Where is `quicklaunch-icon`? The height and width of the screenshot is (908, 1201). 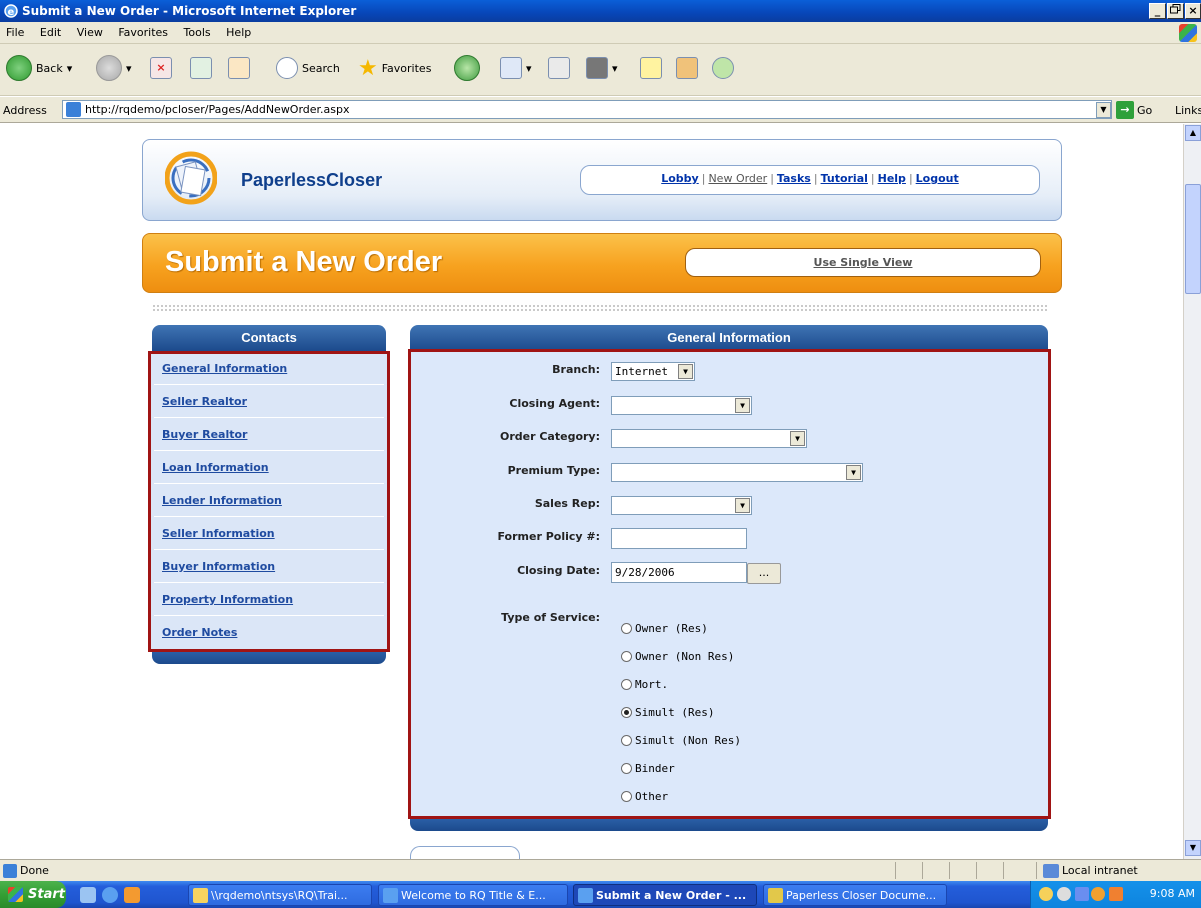 quicklaunch-icon is located at coordinates (132, 895).